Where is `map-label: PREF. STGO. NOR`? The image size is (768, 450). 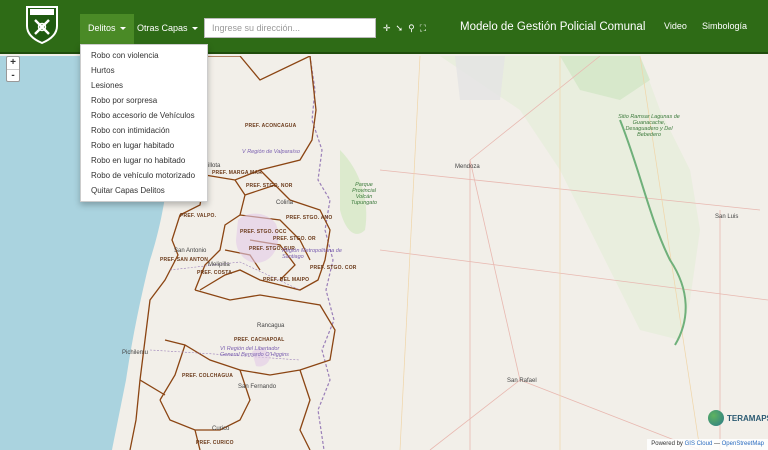 map-label: PREF. STGO. NOR is located at coordinates (269, 186).